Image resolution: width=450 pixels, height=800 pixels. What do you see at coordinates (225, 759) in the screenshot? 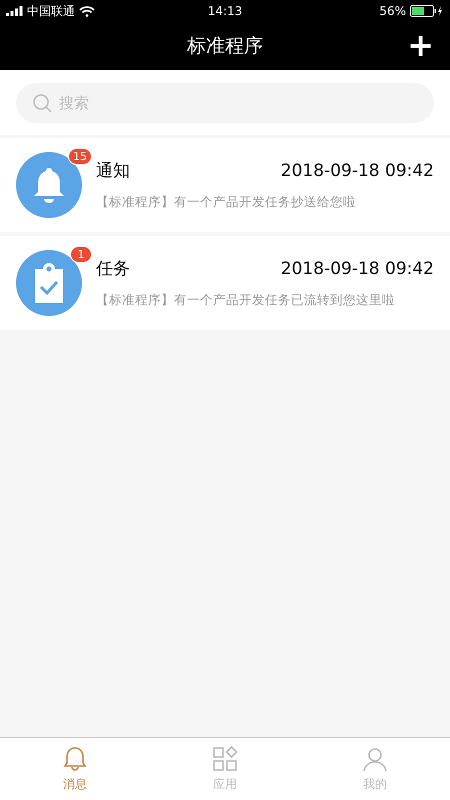
I see `apps-icon` at bounding box center [225, 759].